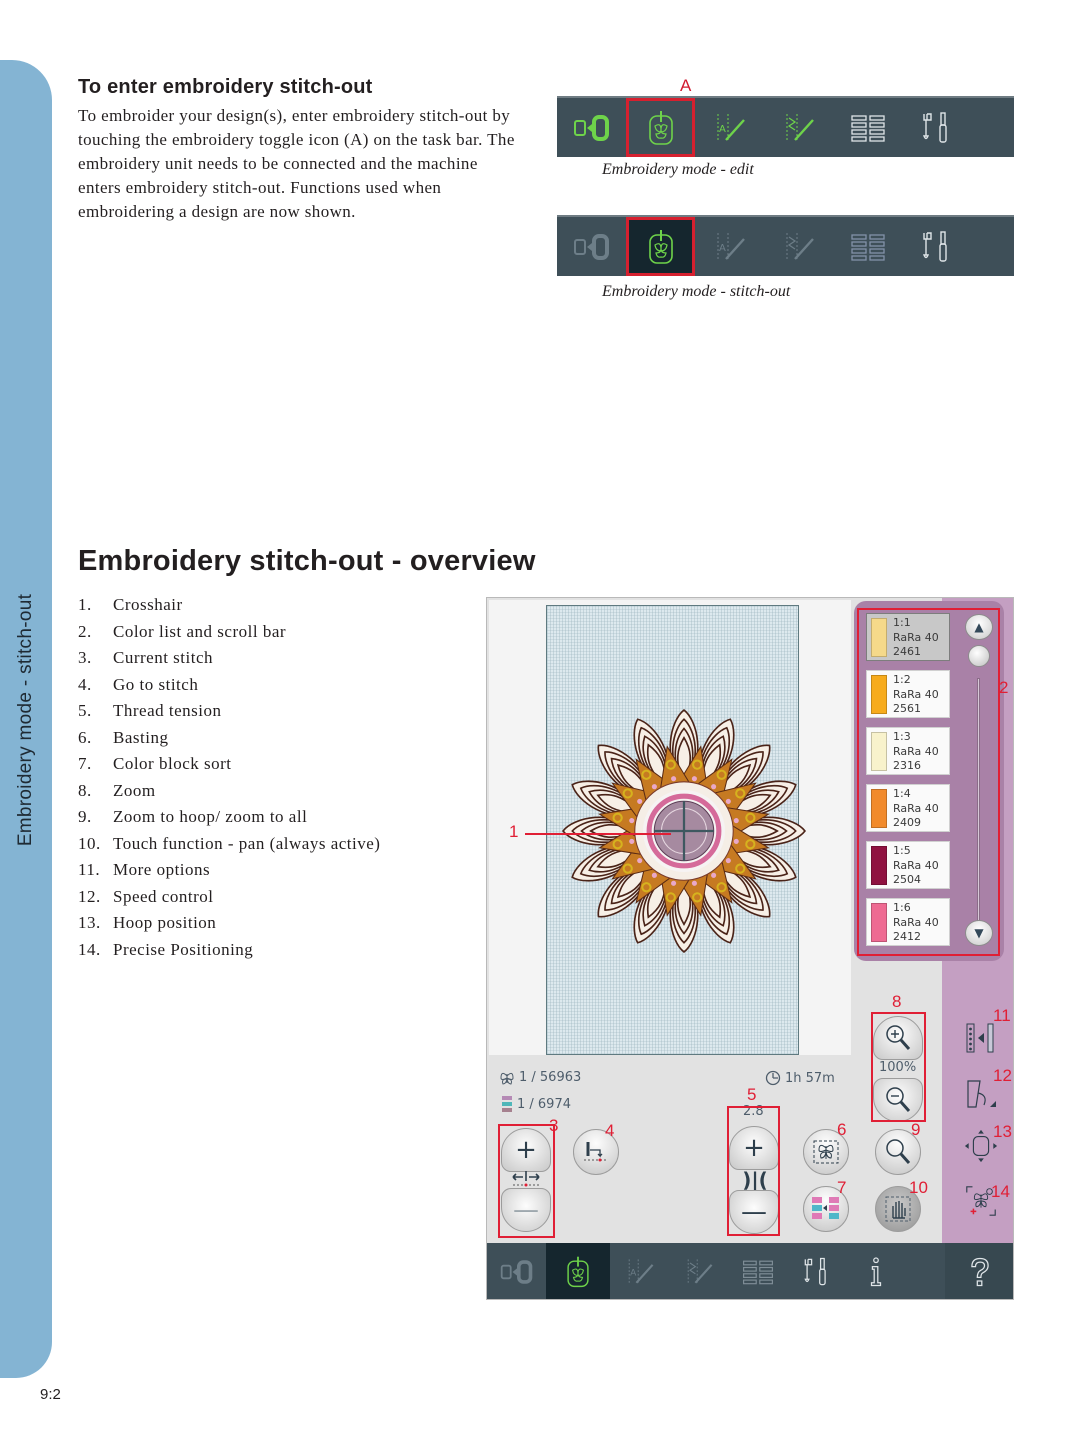 This screenshot has height=1440, width=1080. I want to click on time-remaining: 1h 57m, so click(800, 1078).